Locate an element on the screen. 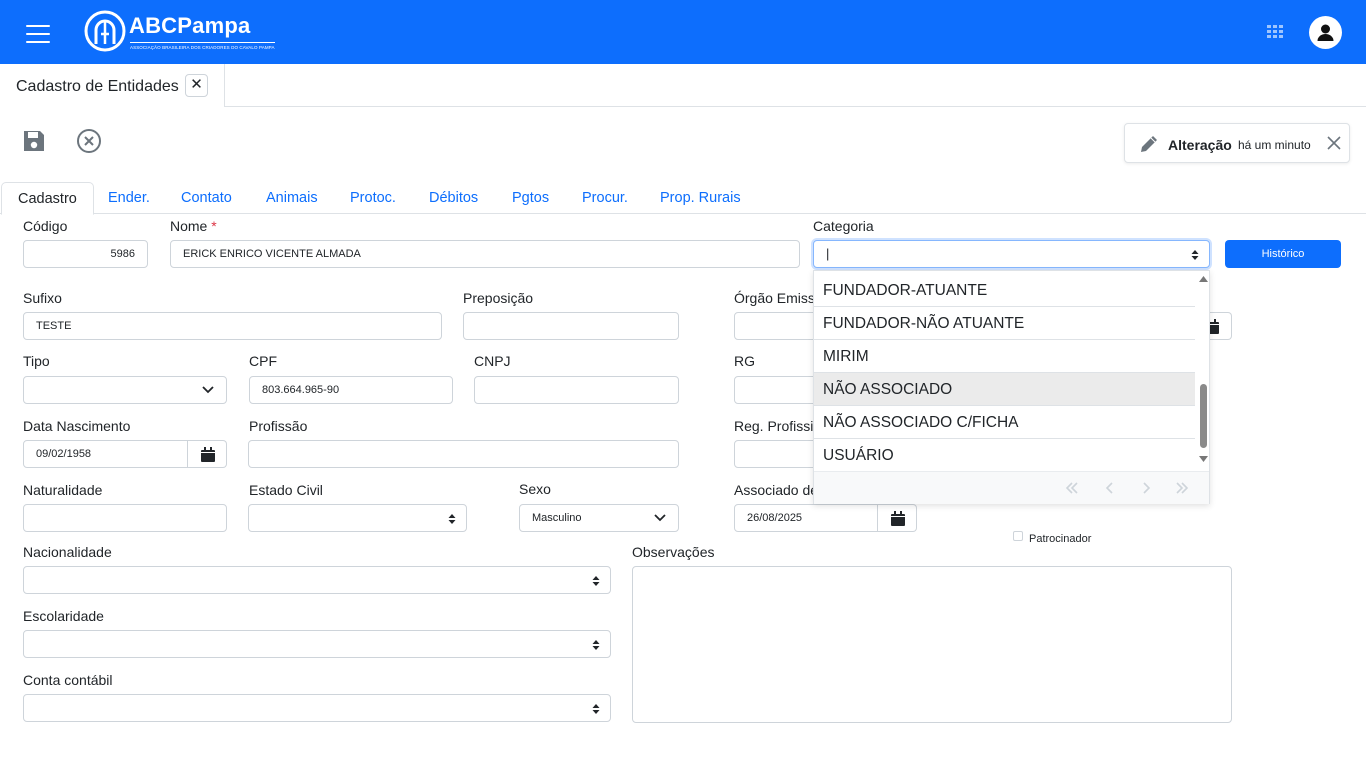 Image resolution: width=1366 pixels, height=768 pixels. tab-prop-rurais: Prop. Rurais is located at coordinates (700, 198).